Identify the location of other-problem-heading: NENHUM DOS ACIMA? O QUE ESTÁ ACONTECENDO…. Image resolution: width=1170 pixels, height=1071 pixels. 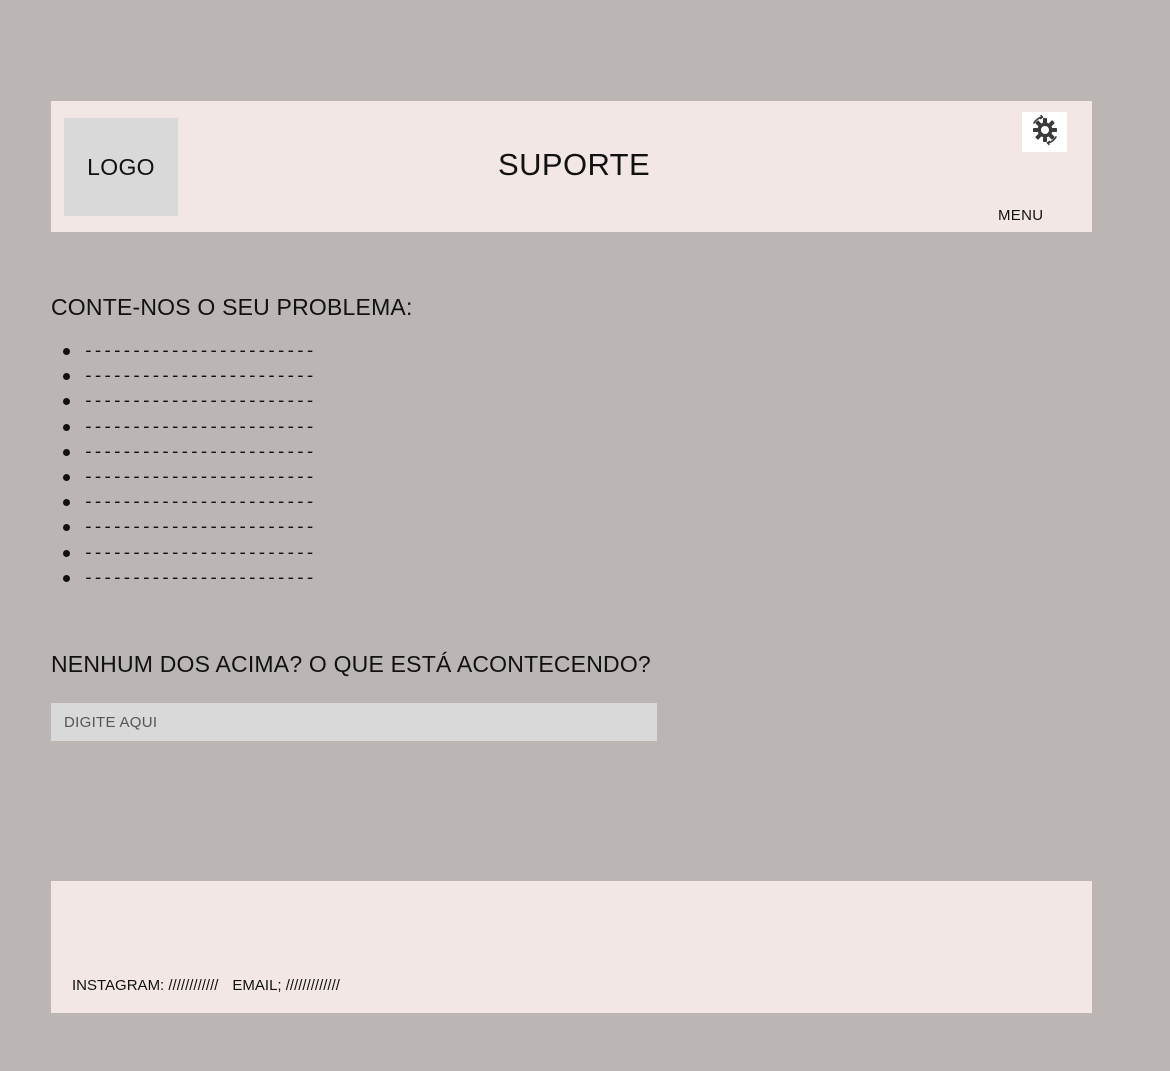
(351, 664).